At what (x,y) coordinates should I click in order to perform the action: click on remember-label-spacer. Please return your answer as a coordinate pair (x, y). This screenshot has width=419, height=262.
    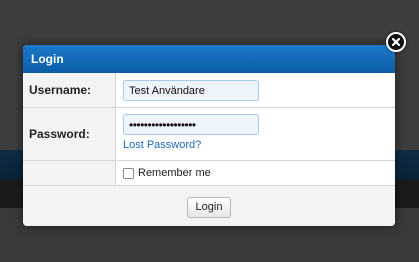
    Looking at the image, I should click on (69, 173).